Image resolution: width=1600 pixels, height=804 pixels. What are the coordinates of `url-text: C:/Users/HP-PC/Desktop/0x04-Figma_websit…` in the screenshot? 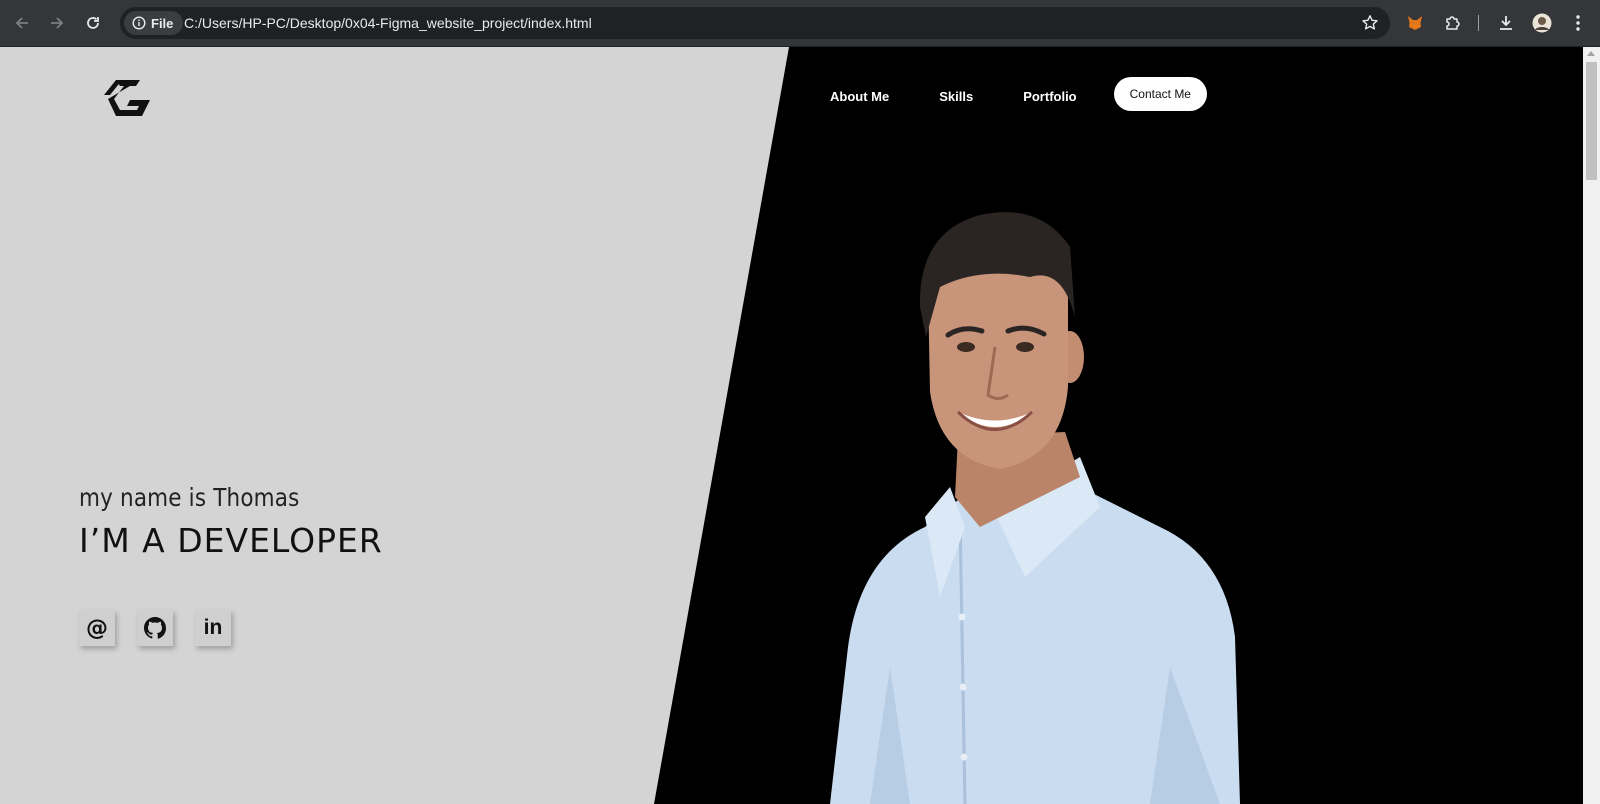 It's located at (388, 23).